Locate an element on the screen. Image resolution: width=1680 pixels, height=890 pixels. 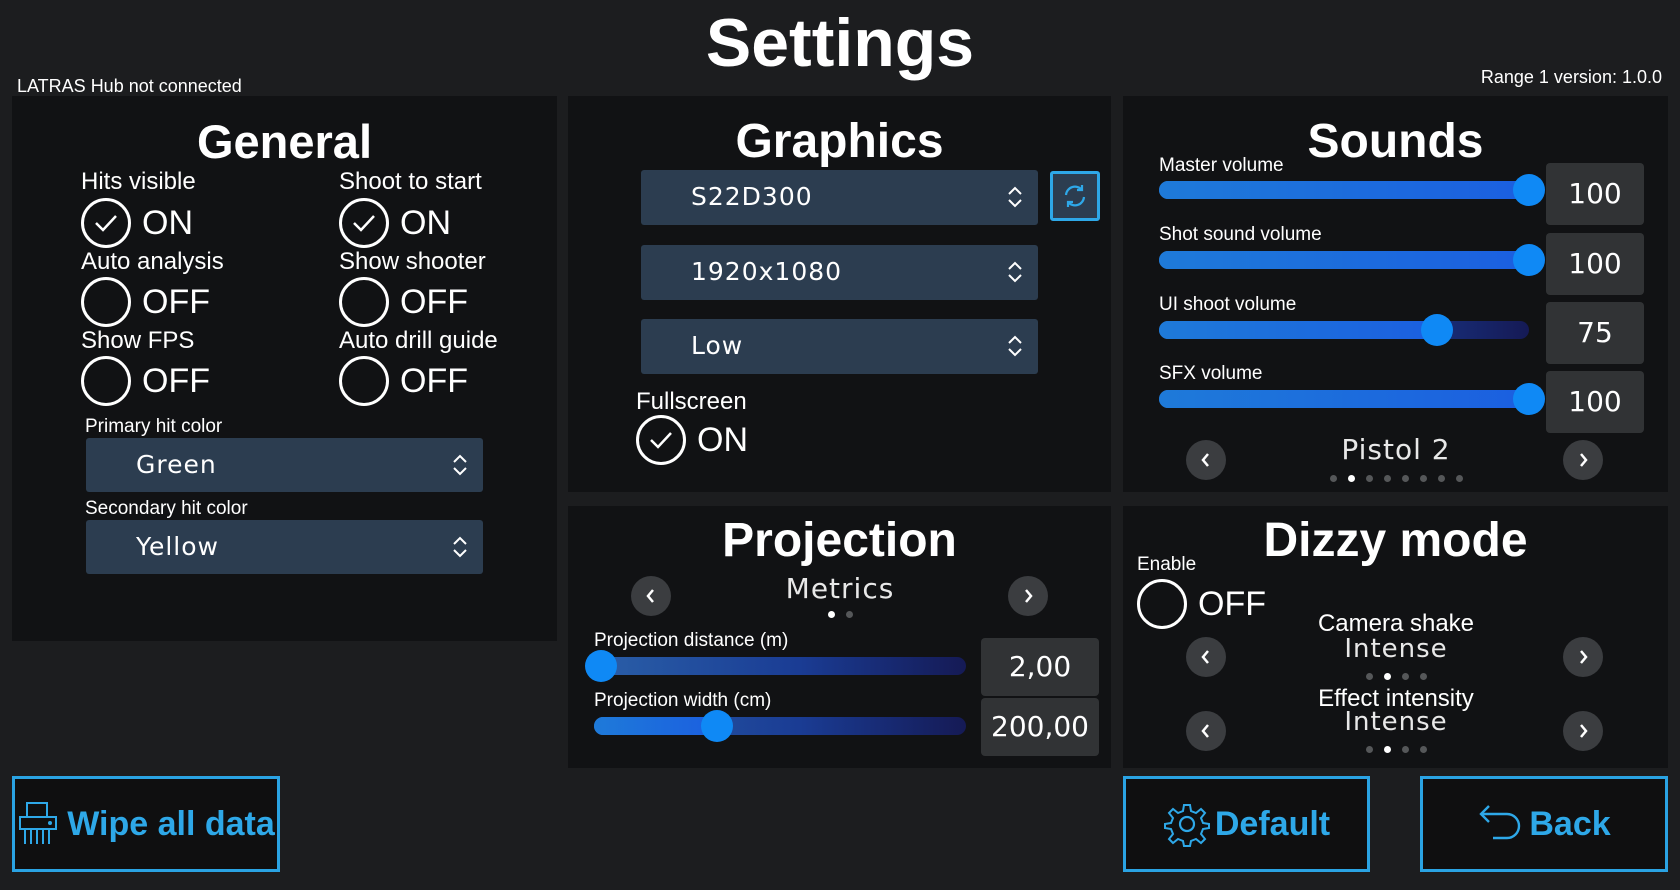
wipe-all-data-button: Wipe all data is located at coordinates (146, 824).